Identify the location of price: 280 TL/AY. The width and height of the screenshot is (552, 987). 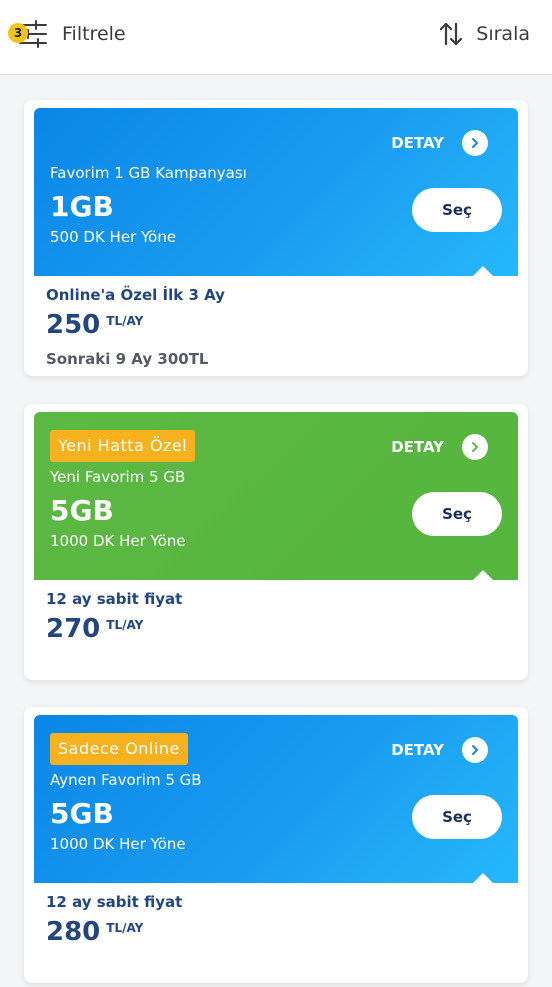
(94, 932).